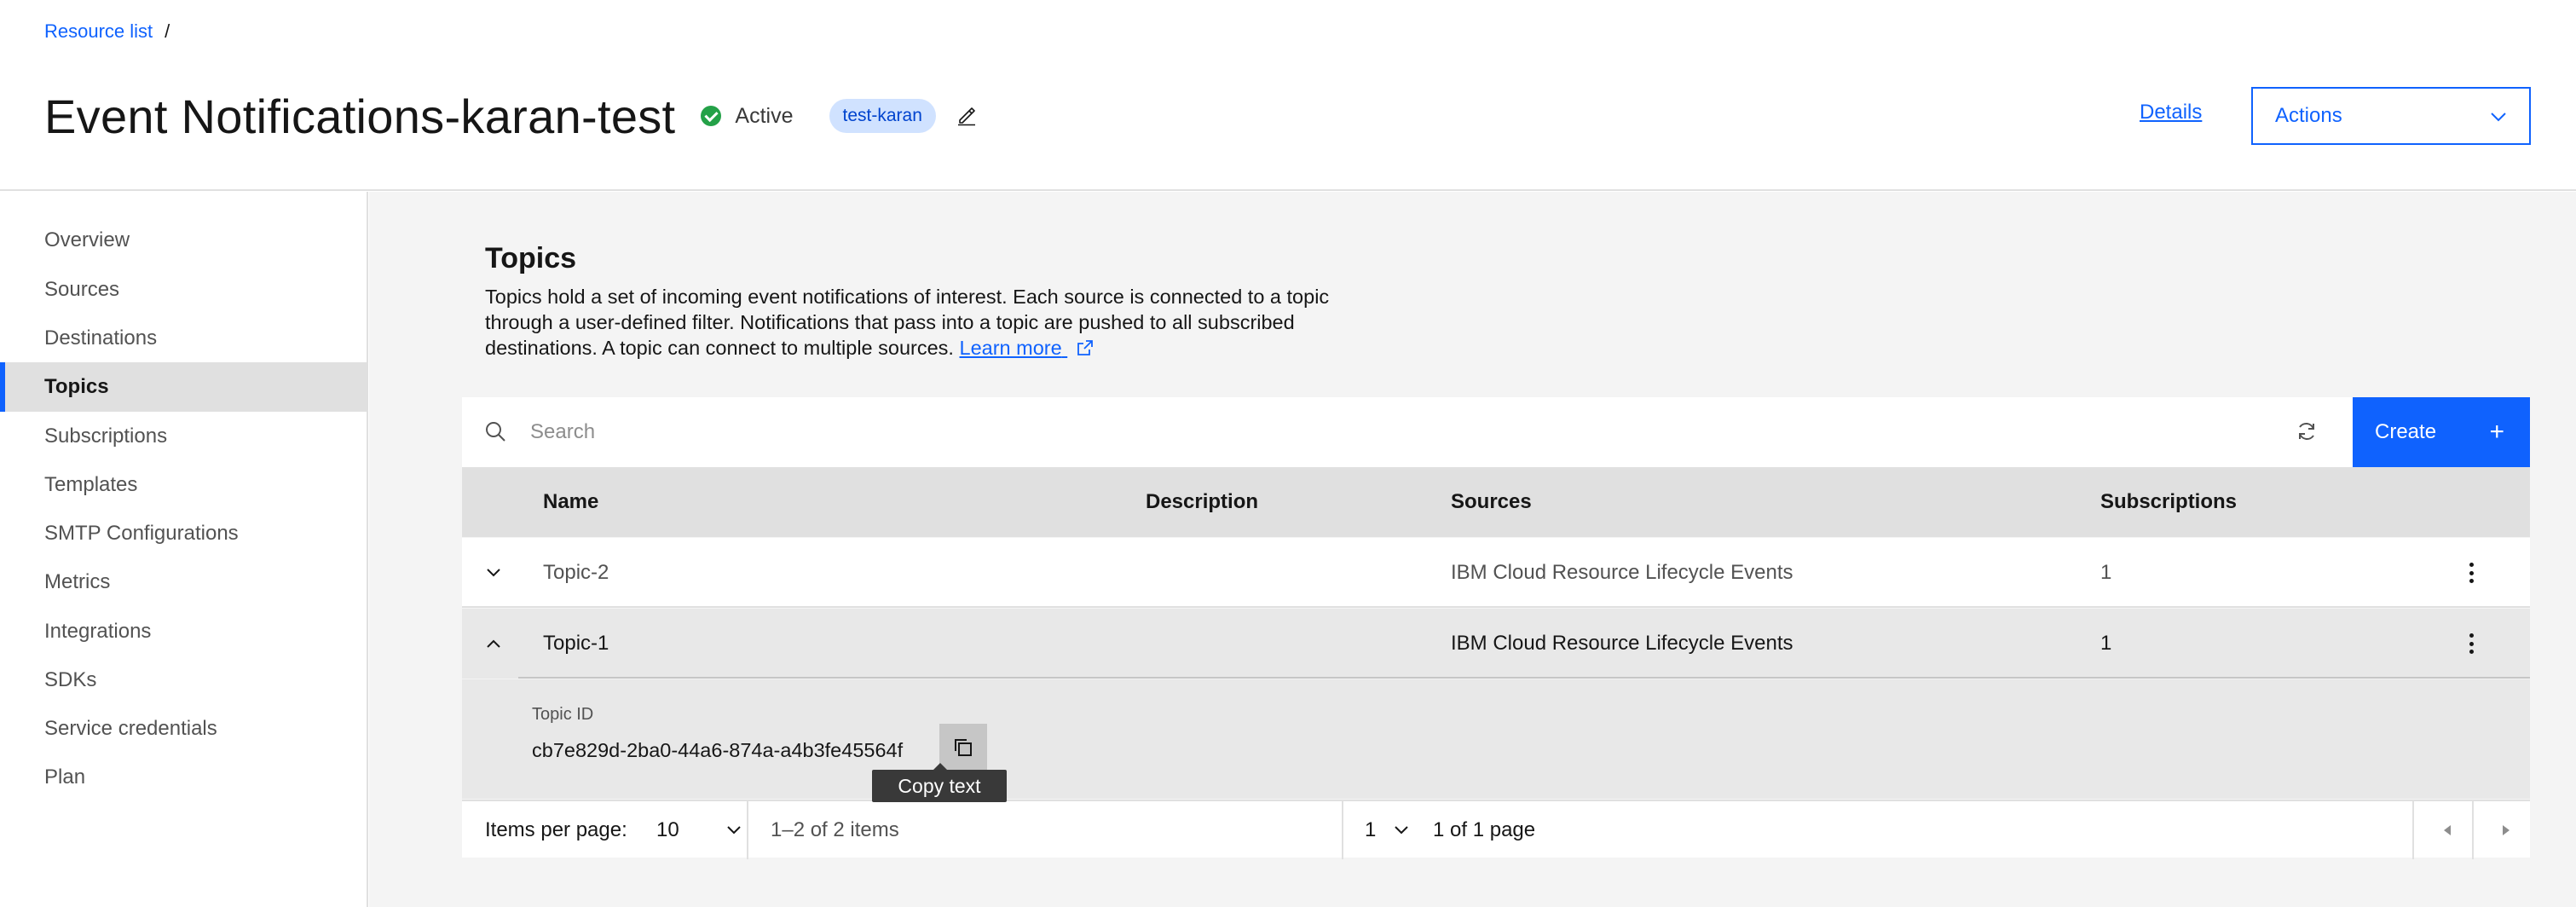 The image size is (2576, 907). Describe the element at coordinates (2168, 502) in the screenshot. I see `column-header-subscriptions: Subscriptions` at that location.